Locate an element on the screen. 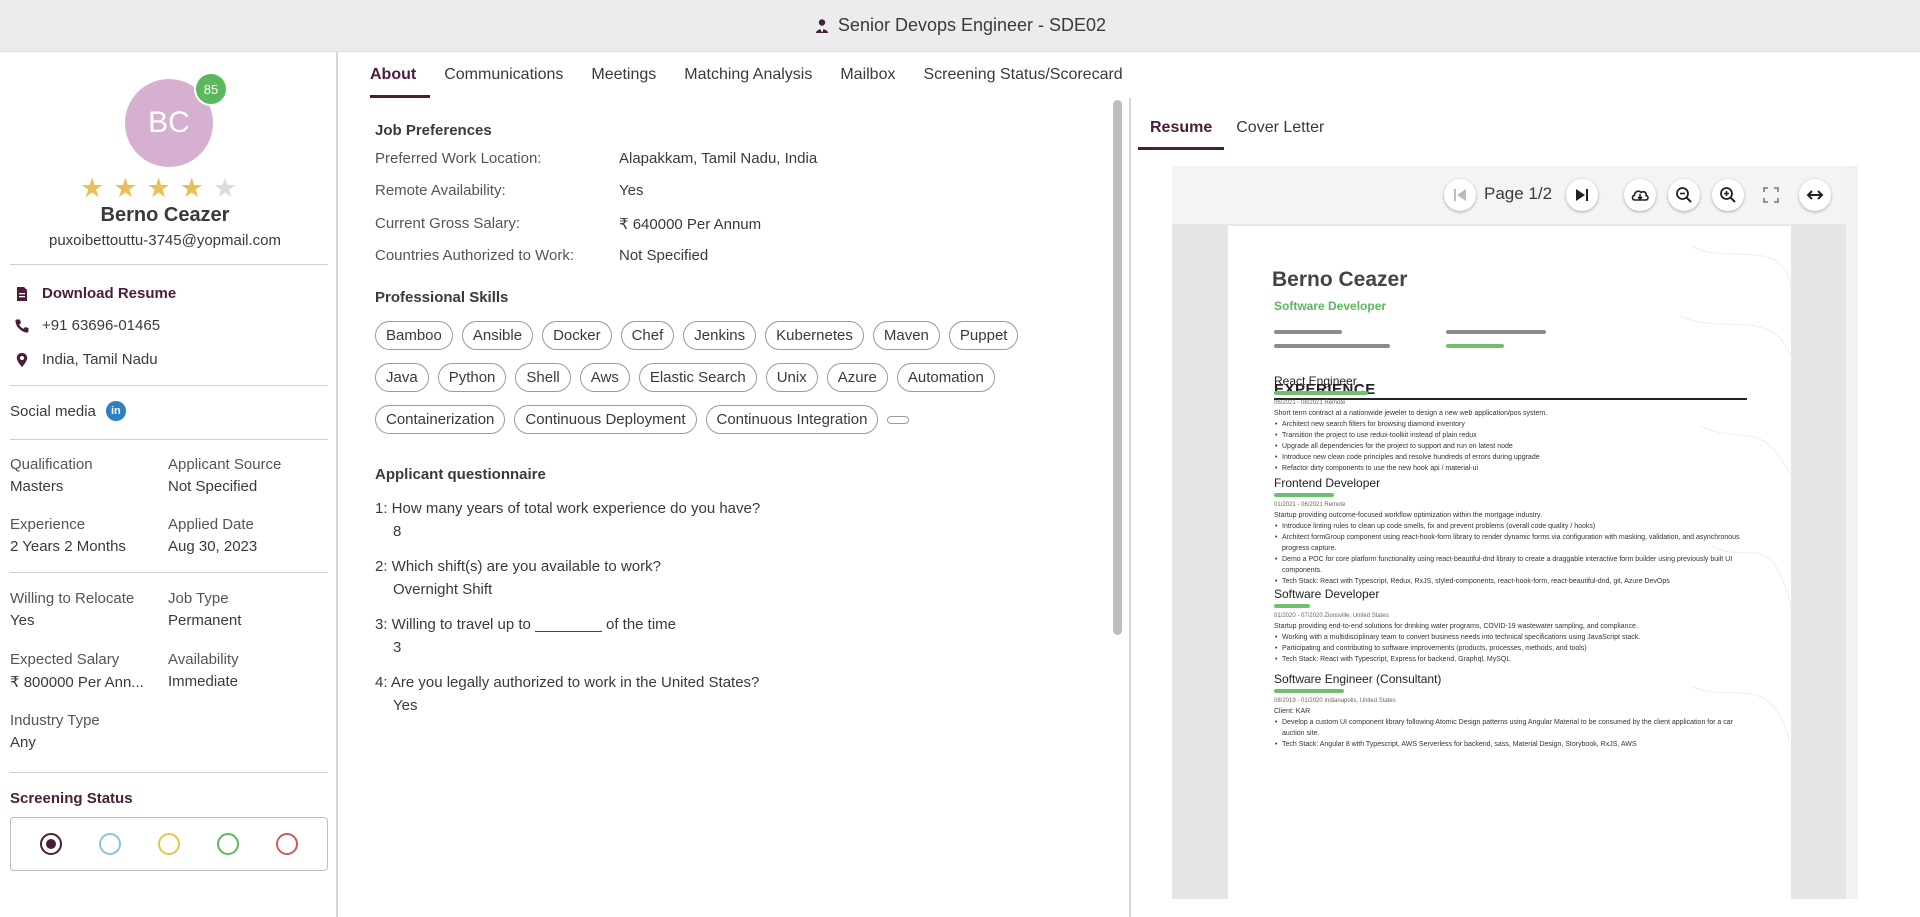 The image size is (1920, 917). skip-back-icon is located at coordinates (1460, 195).